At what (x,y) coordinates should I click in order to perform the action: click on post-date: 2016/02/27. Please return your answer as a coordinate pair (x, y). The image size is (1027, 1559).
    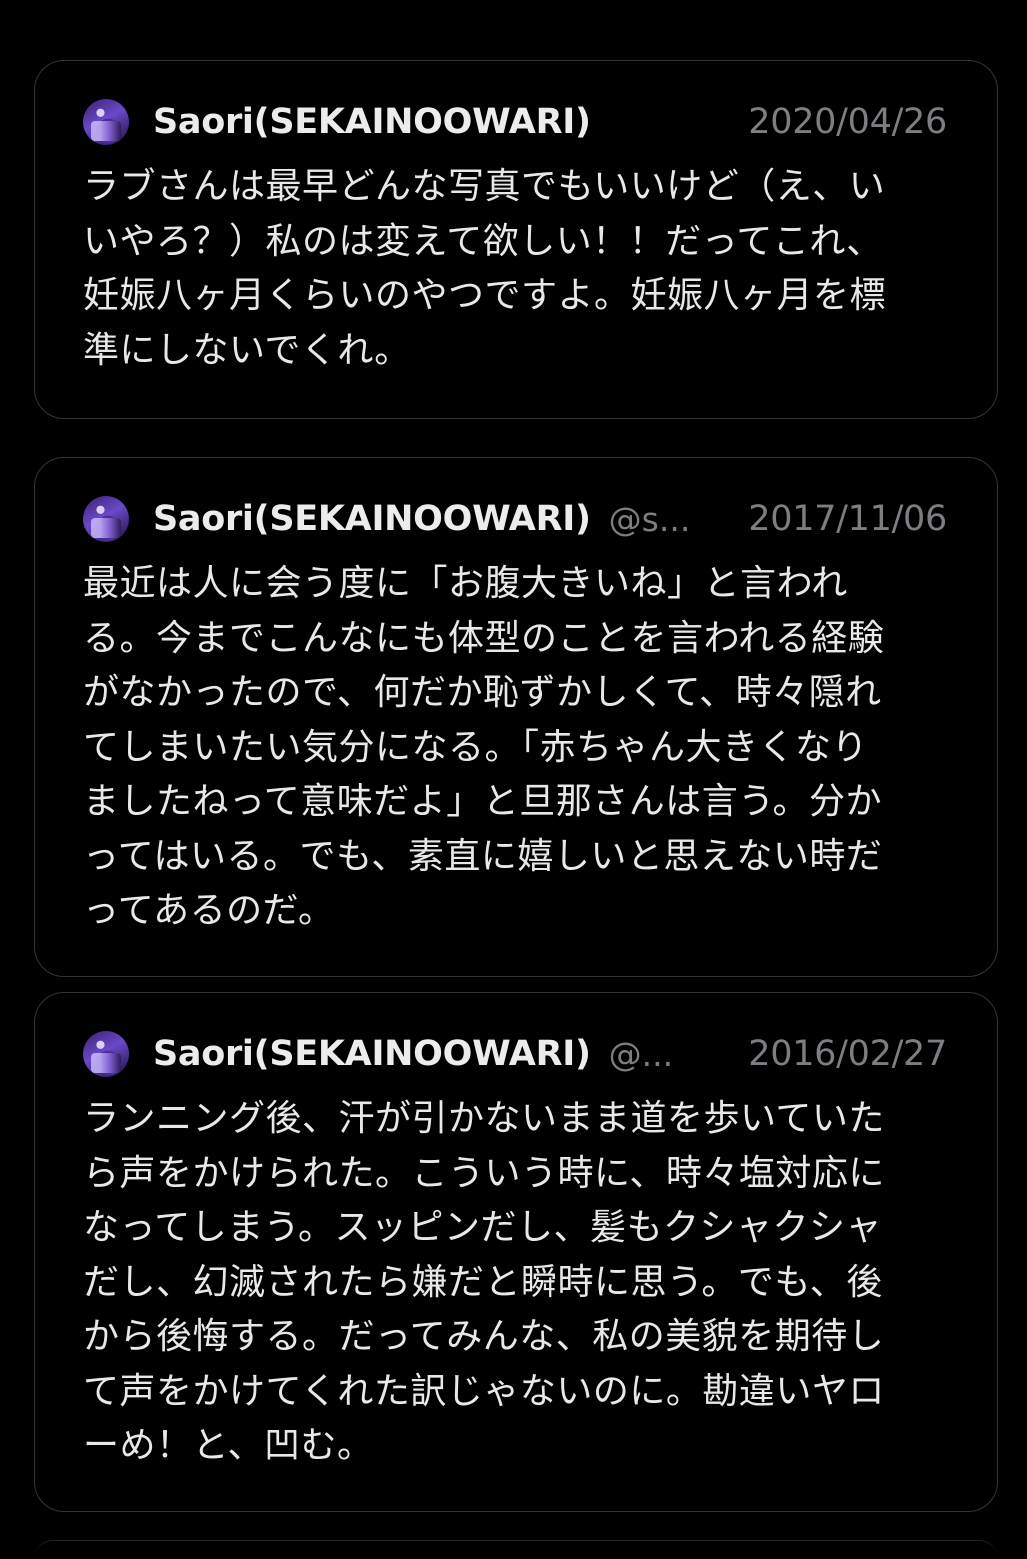
    Looking at the image, I should click on (847, 1054).